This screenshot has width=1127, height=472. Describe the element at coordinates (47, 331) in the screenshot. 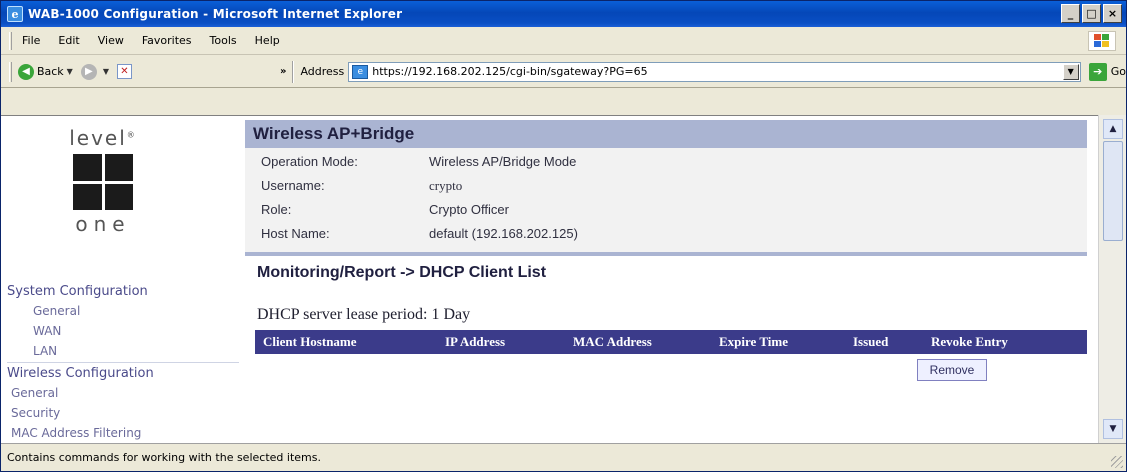

I see `sidebar-item-wan: WAN` at that location.